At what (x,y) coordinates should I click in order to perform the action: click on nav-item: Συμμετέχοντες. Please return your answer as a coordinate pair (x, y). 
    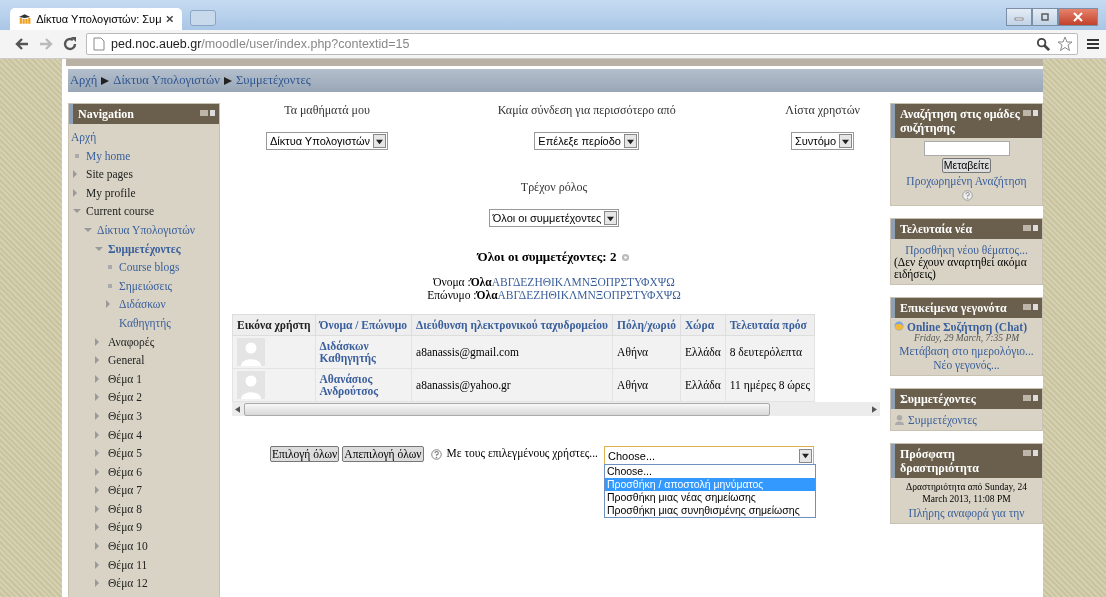
    Looking at the image, I should click on (144, 249).